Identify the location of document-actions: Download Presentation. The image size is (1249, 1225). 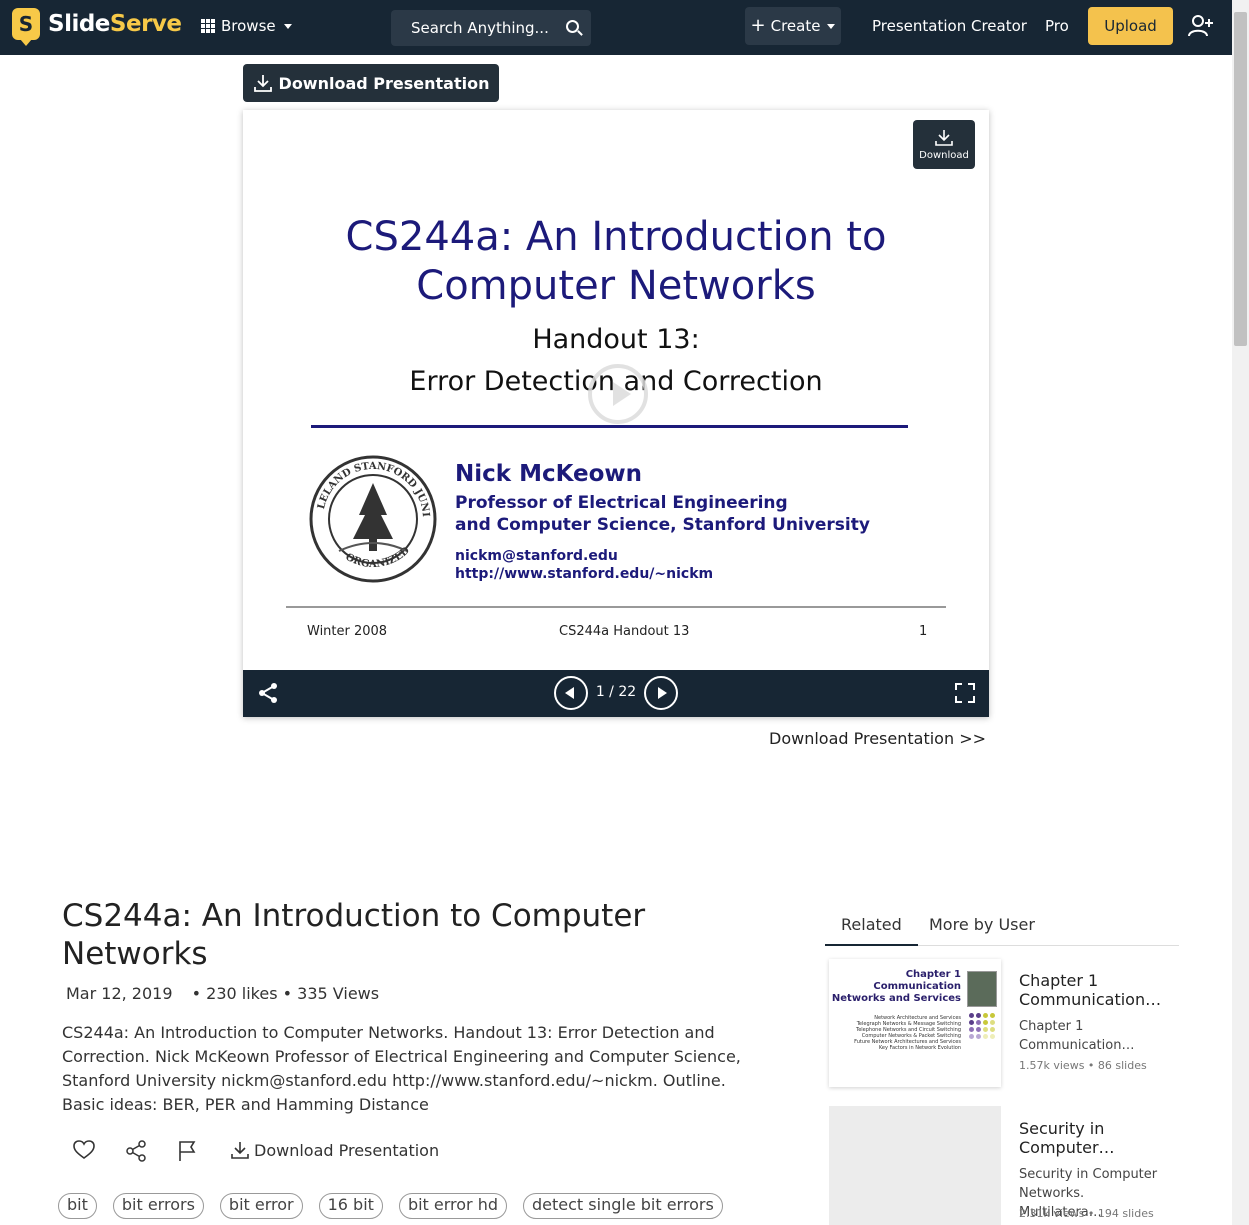
(273, 1151).